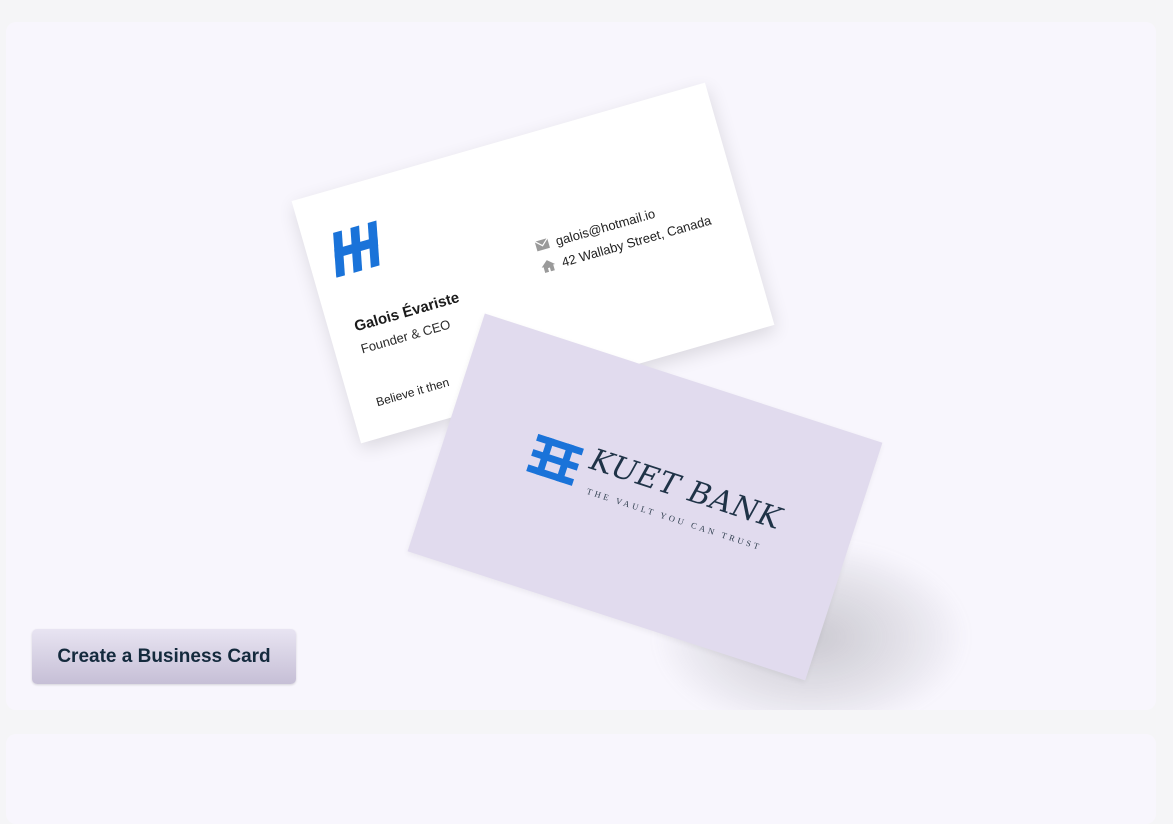 The image size is (1173, 824). What do you see at coordinates (555, 459) in the screenshot?
I see `bank-logo-icon` at bounding box center [555, 459].